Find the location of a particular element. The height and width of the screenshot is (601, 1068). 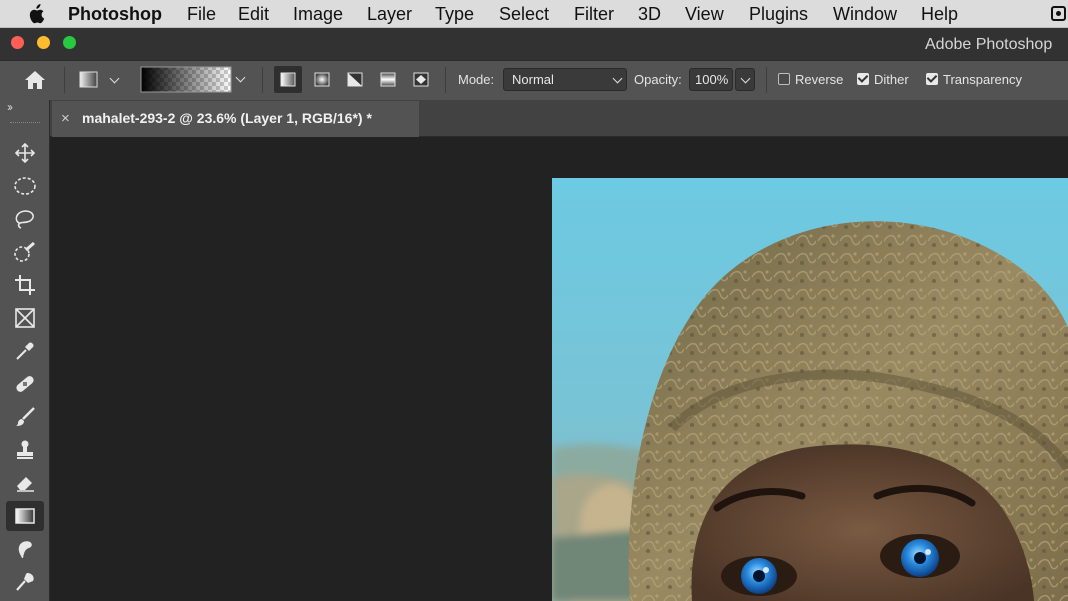

pen-tool is located at coordinates (25, 582).